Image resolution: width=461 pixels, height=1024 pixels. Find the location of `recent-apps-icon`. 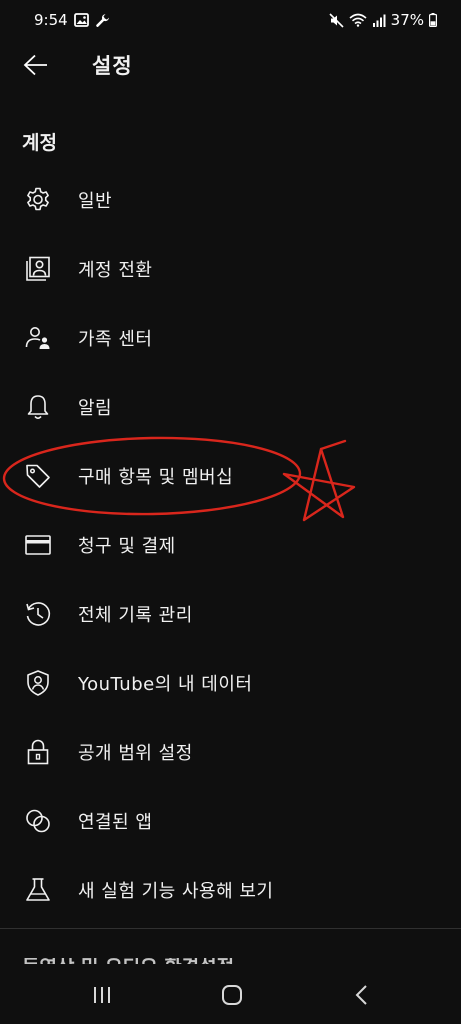

recent-apps-icon is located at coordinates (102, 995).